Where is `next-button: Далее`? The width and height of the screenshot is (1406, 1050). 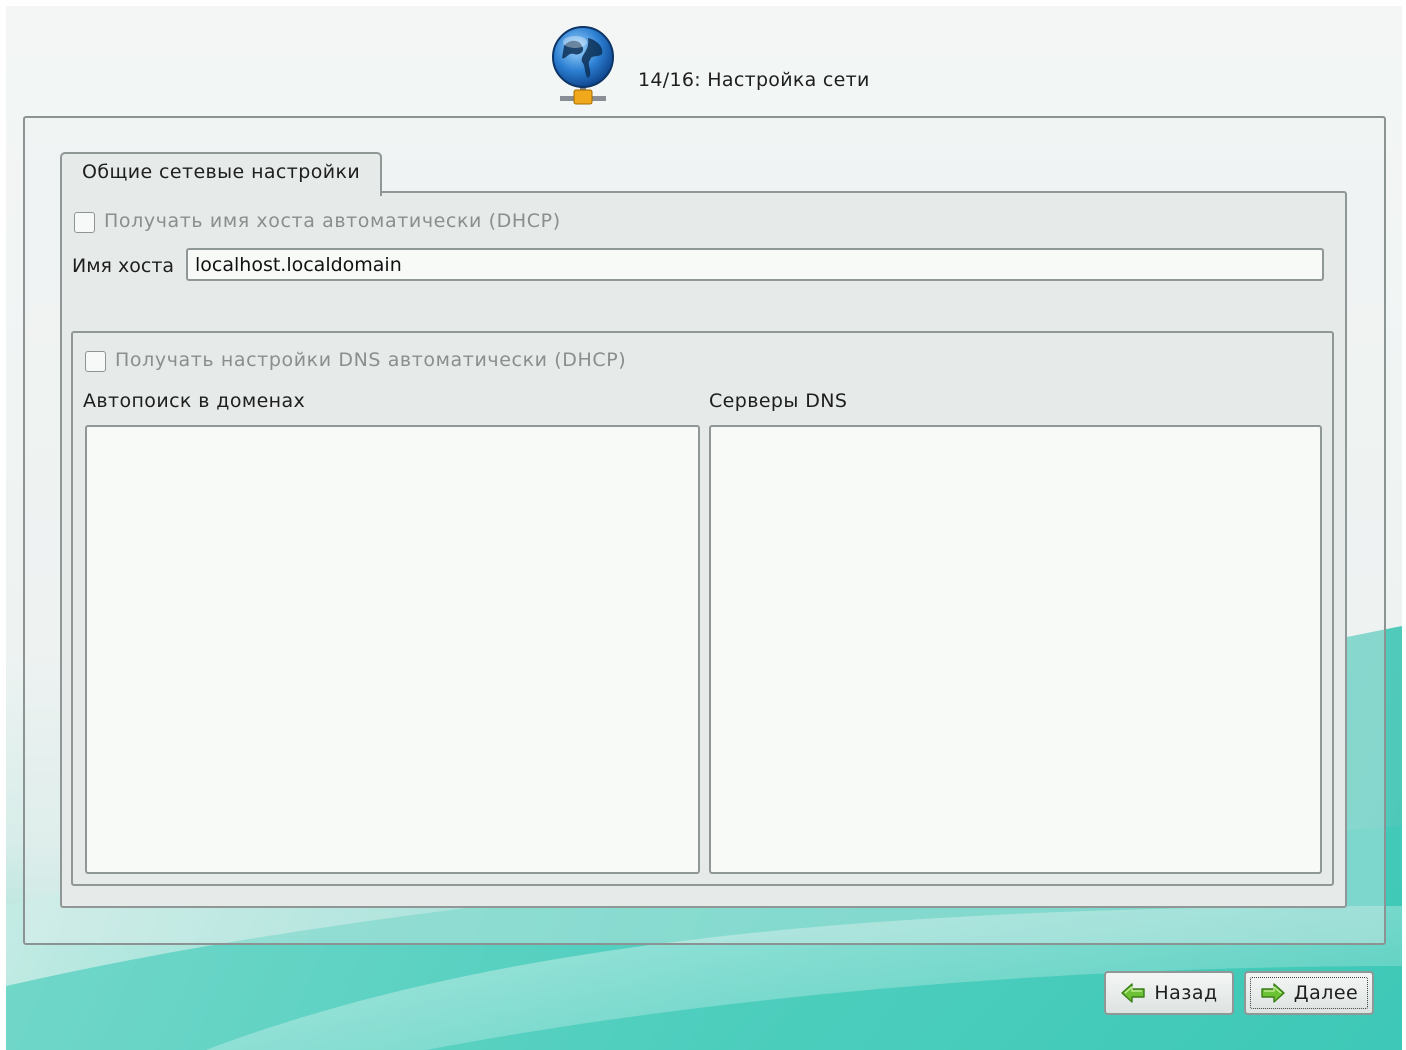 next-button: Далее is located at coordinates (1309, 993).